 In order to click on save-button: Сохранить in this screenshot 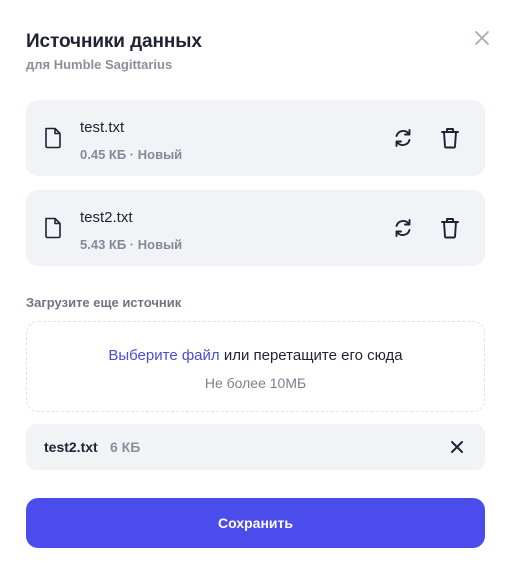, I will do `click(255, 523)`.